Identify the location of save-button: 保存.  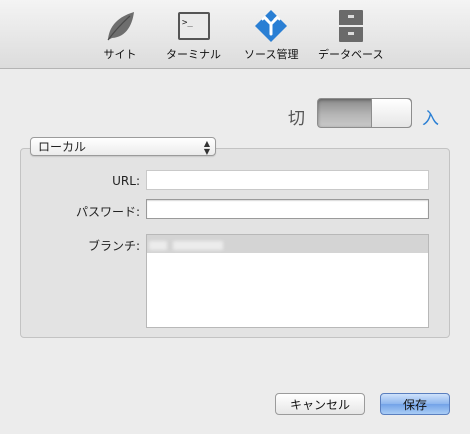
(415, 404).